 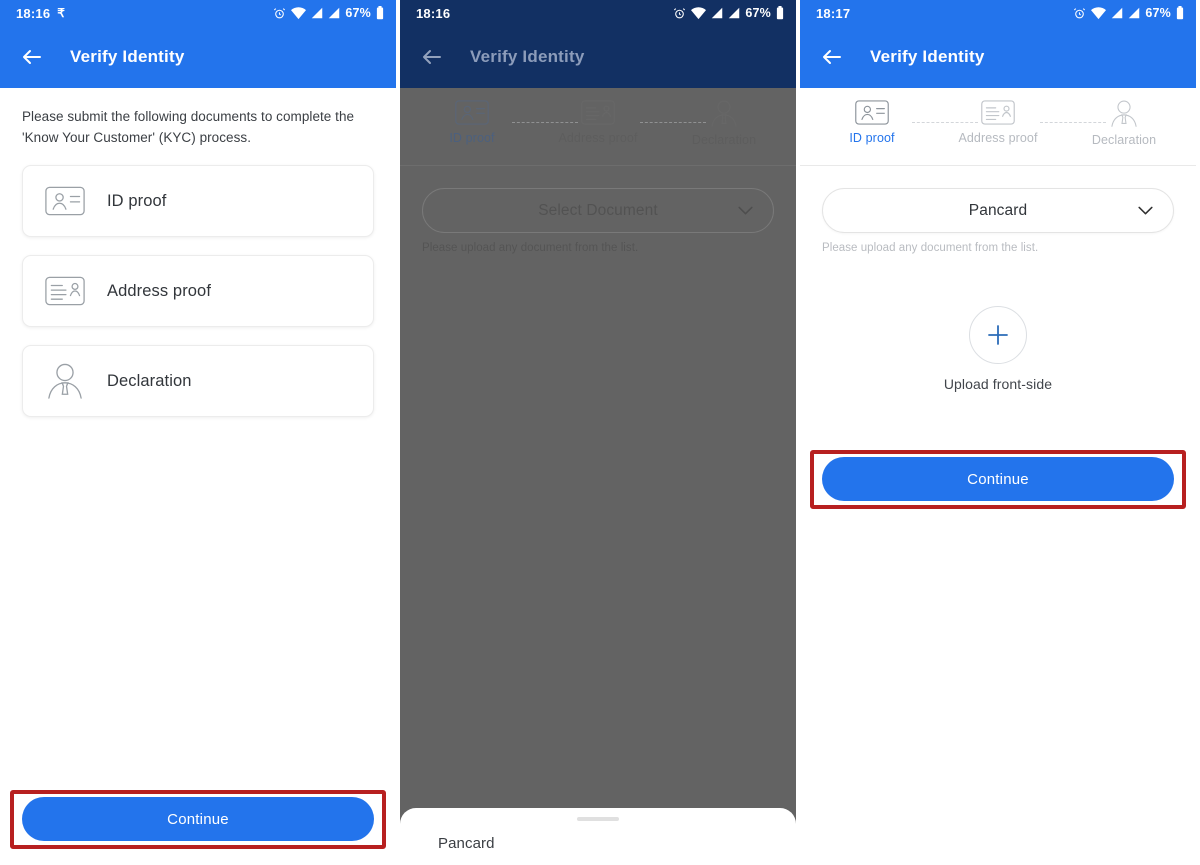 I want to click on document-select-value: Pancard, so click(x=998, y=210).